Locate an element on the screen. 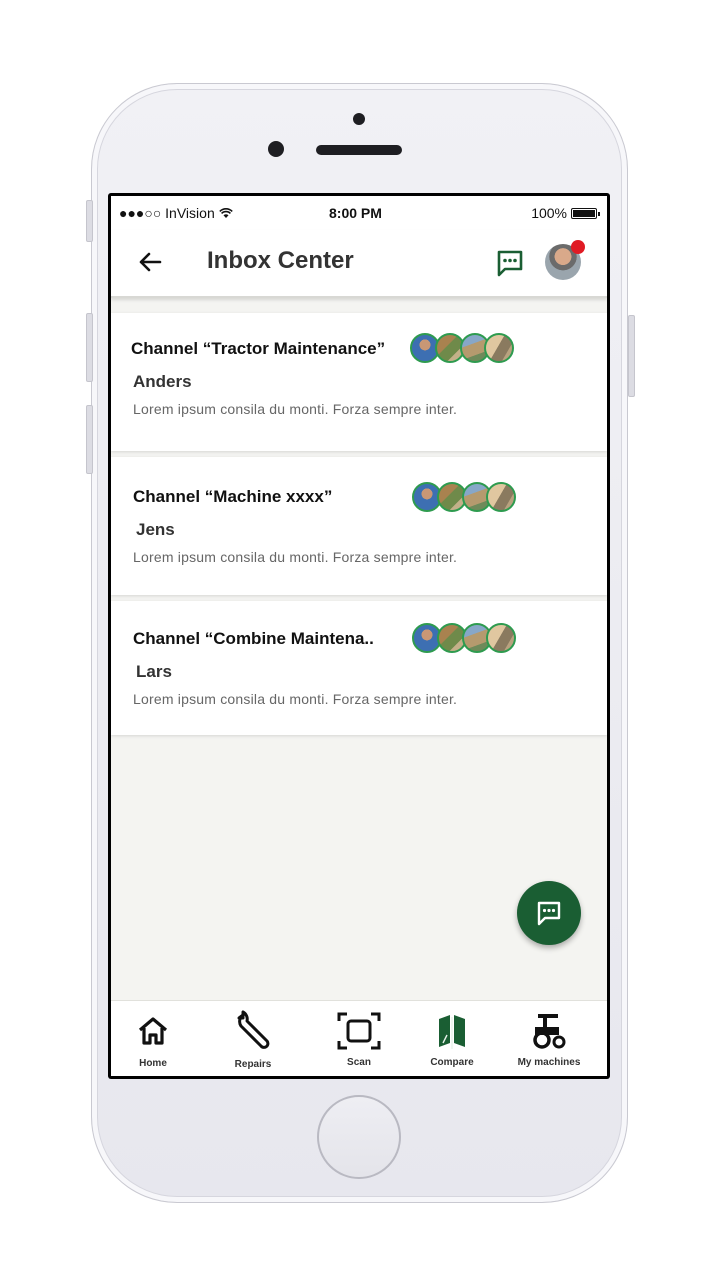 This screenshot has width=708, height=1264. compare-icon is located at coordinates (452, 1032).